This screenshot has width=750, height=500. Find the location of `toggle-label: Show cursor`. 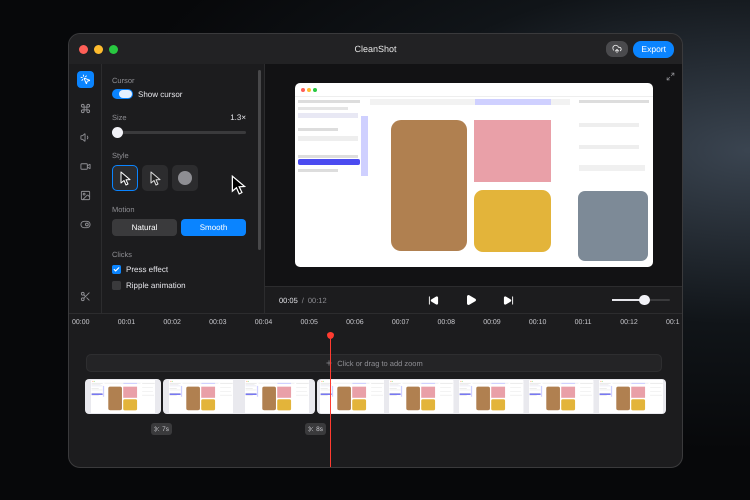

toggle-label: Show cursor is located at coordinates (160, 94).